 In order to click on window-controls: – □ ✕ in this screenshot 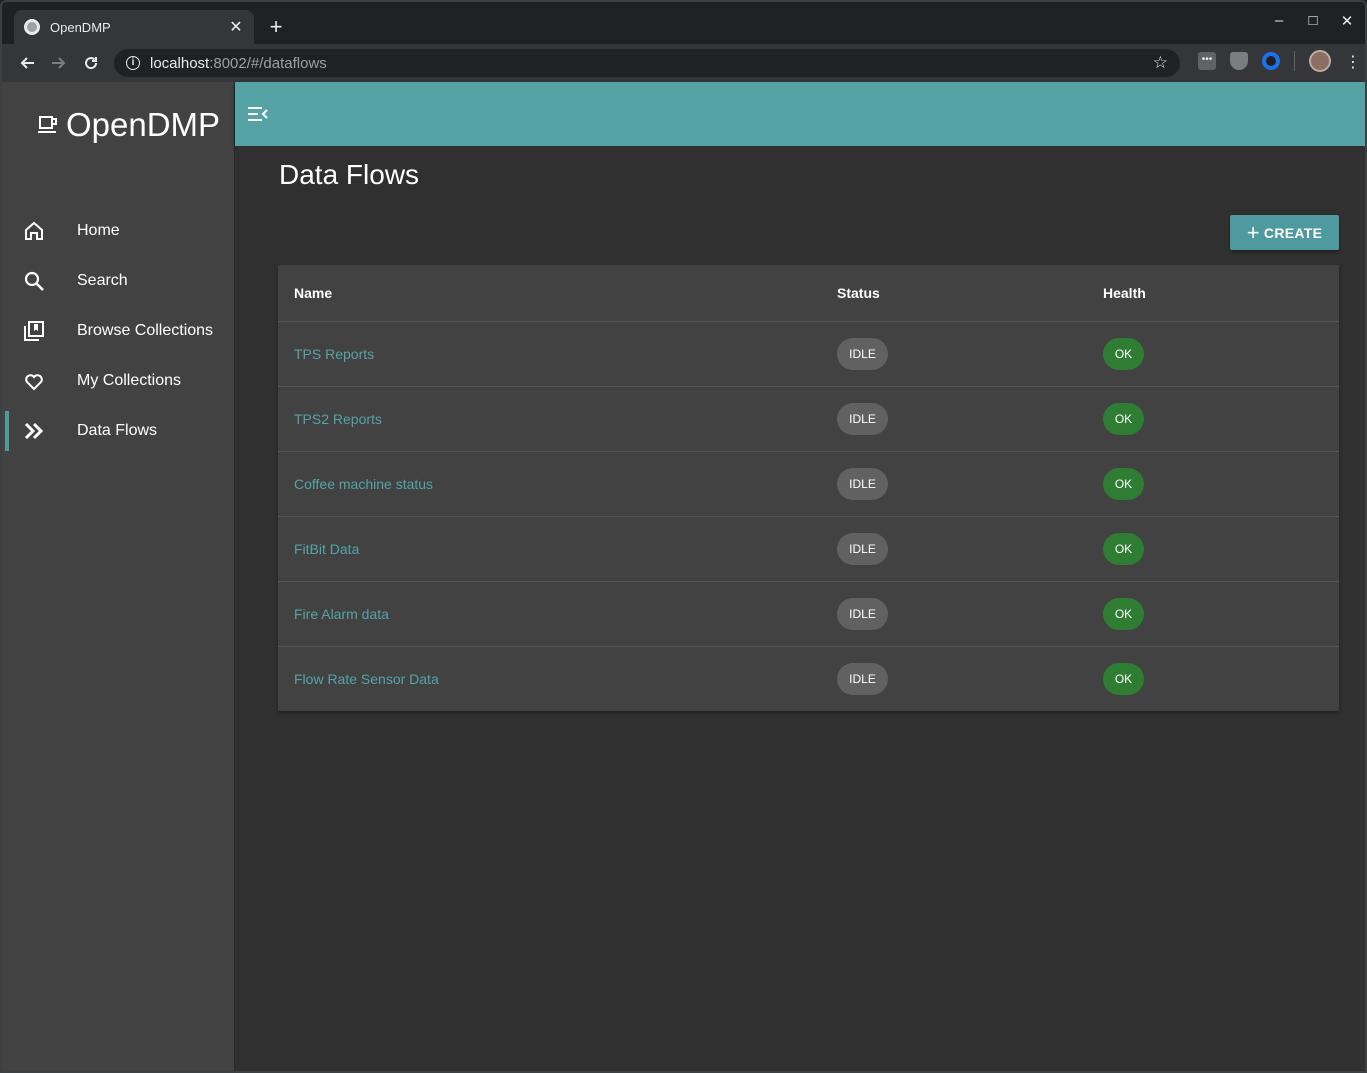, I will do `click(1313, 21)`.